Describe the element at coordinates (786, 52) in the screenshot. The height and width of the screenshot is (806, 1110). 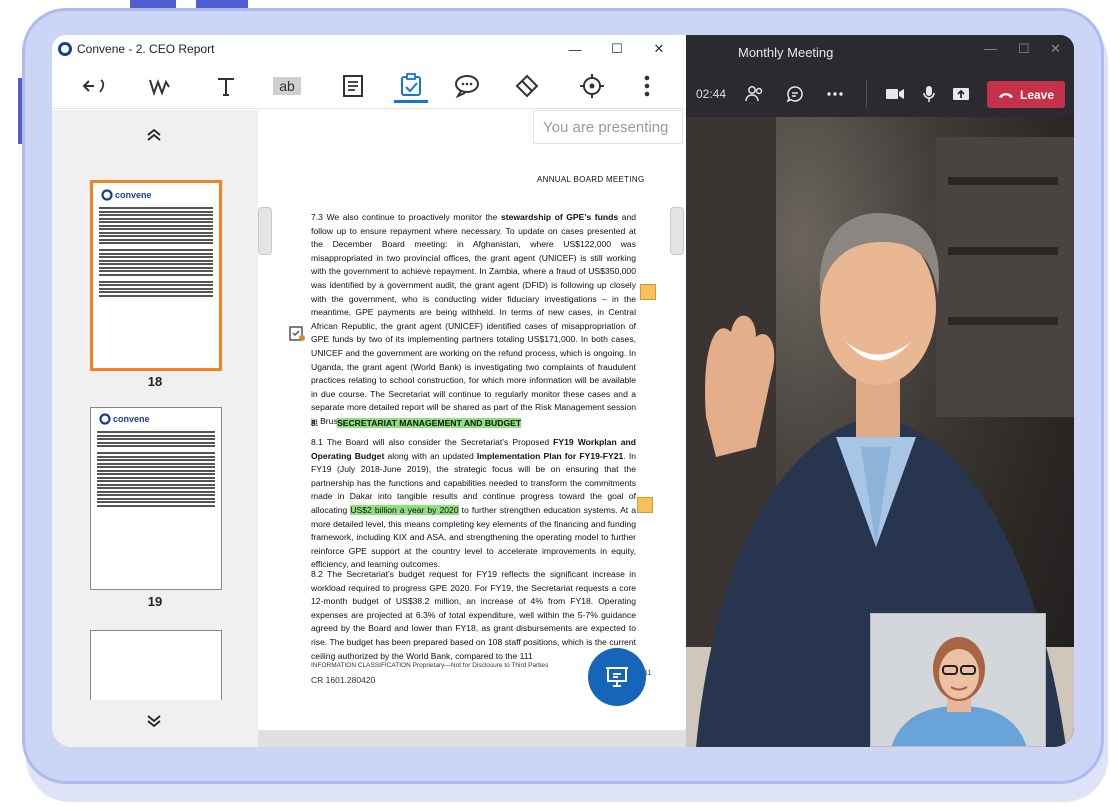
I see `meeting-title: Monthly Meeting` at that location.